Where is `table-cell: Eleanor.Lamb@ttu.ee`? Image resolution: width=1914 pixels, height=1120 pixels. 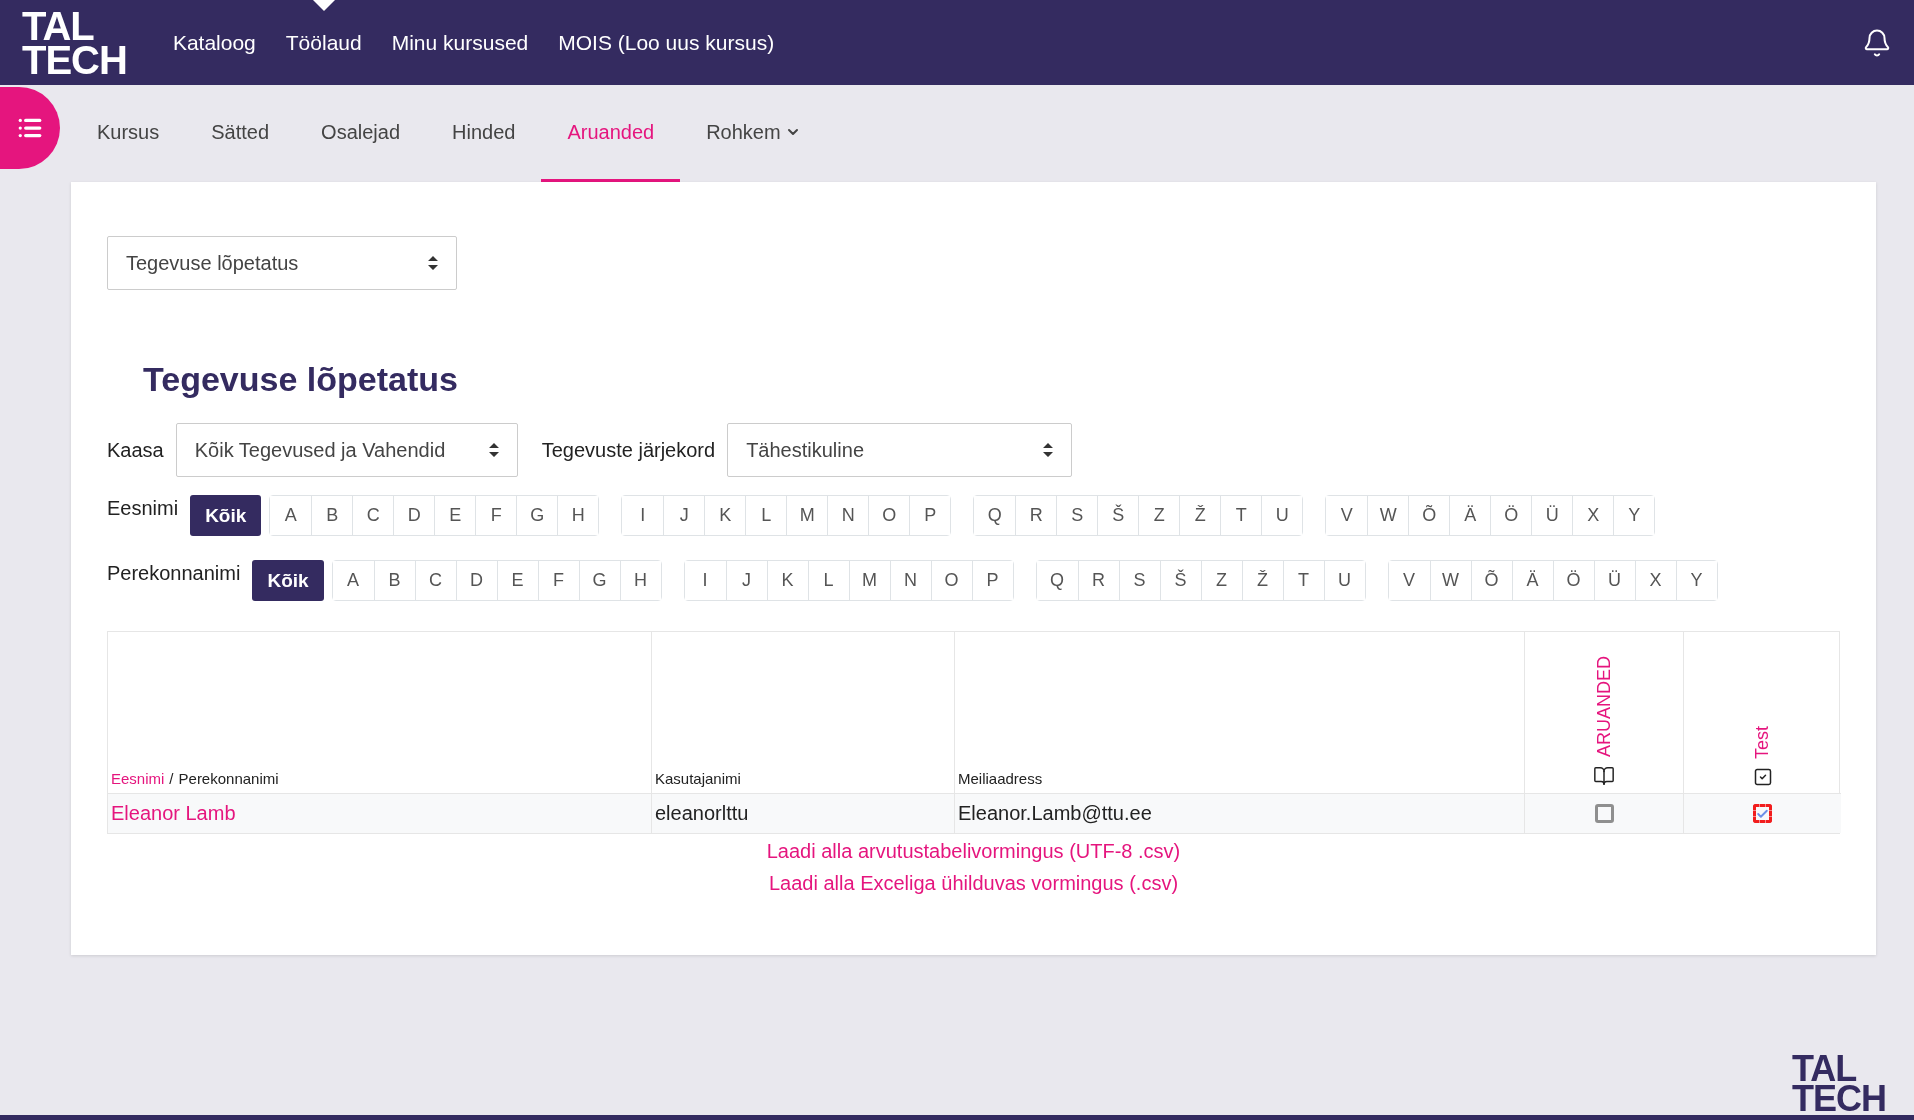
table-cell: Eleanor.Lamb@ttu.ee is located at coordinates (1055, 813).